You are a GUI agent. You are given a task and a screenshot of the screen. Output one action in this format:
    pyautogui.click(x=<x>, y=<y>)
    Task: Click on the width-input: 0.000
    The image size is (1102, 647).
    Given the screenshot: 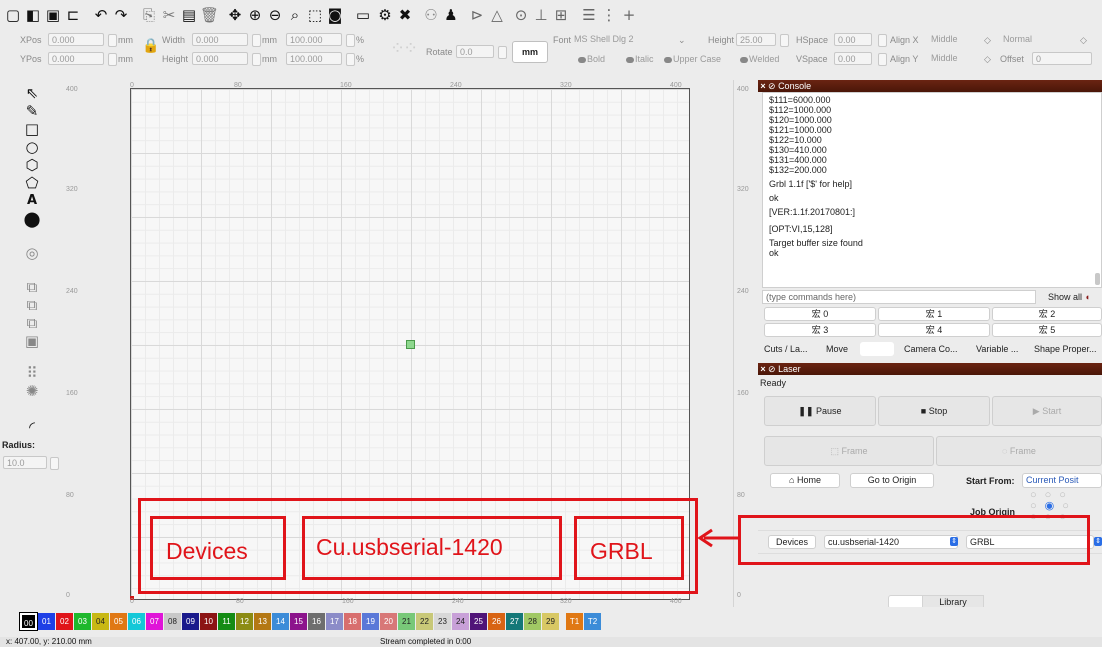 What is the action you would take?
    pyautogui.click(x=220, y=39)
    